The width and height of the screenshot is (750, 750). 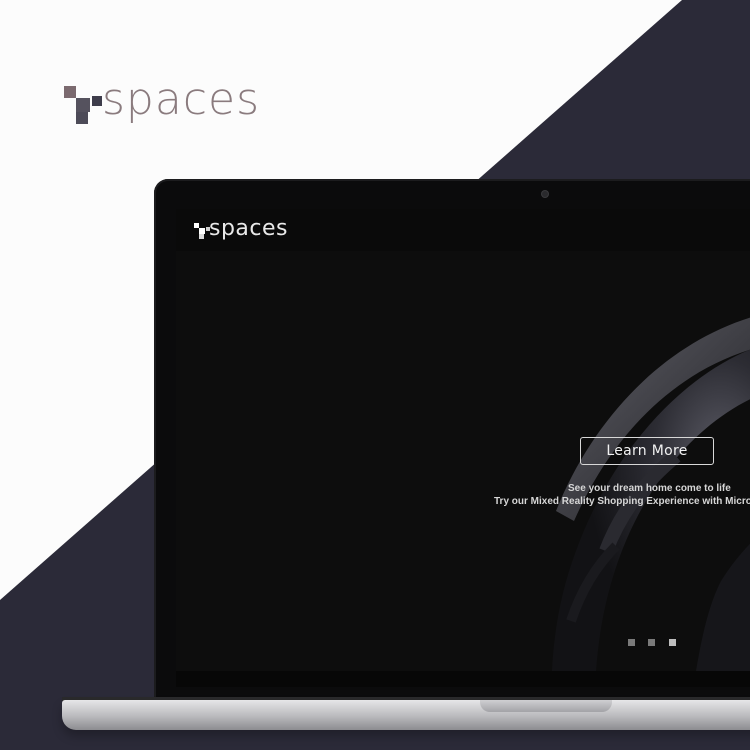 I want to click on brand-logo: spaces, so click(x=172, y=111).